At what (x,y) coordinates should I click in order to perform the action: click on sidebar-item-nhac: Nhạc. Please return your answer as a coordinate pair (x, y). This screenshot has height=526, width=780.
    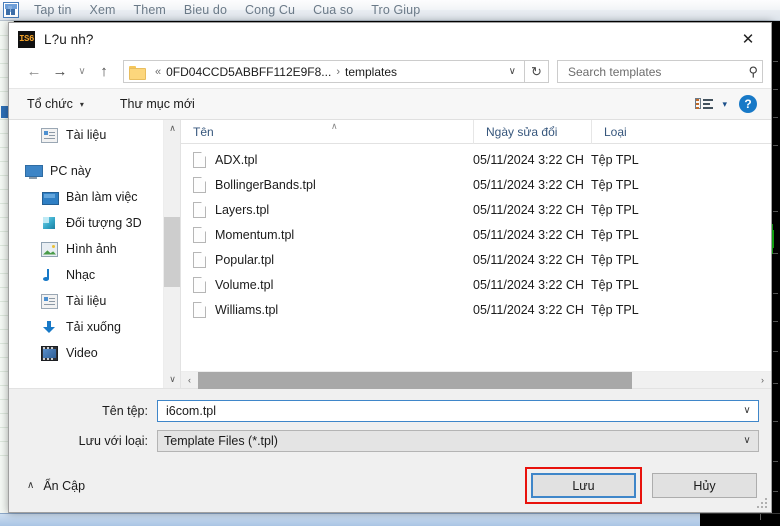
    Looking at the image, I should click on (94, 275).